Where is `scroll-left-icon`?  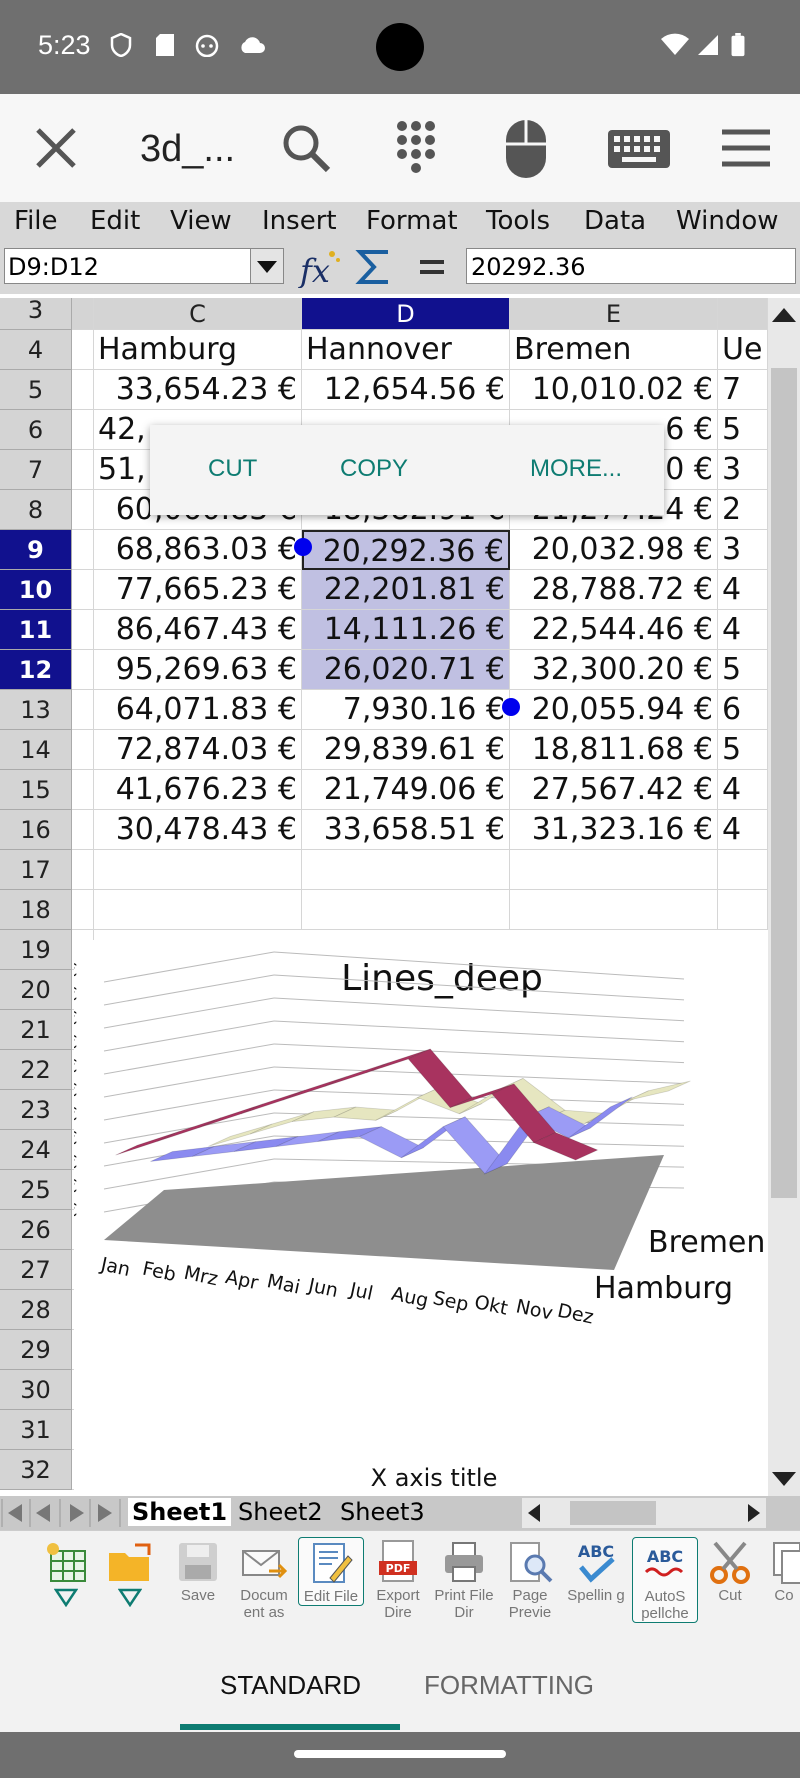 scroll-left-icon is located at coordinates (535, 1513).